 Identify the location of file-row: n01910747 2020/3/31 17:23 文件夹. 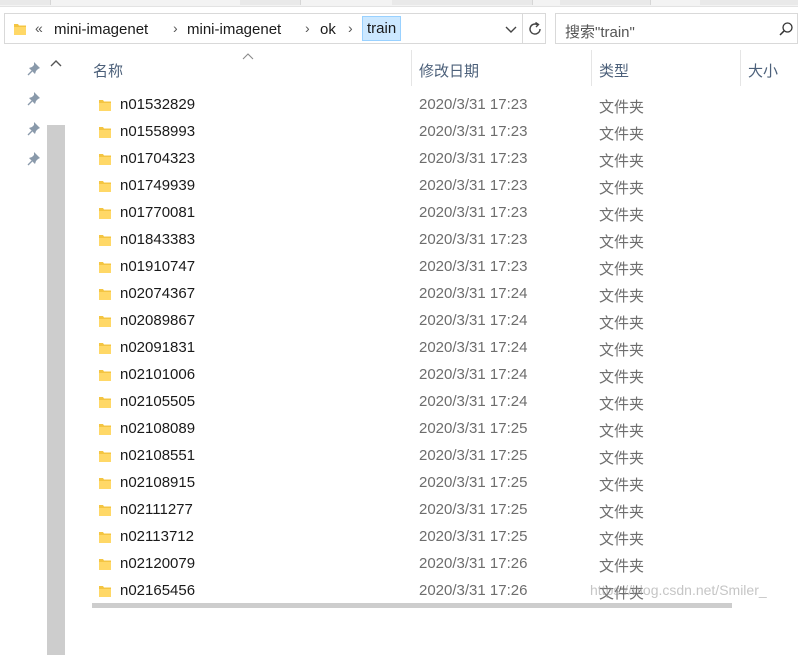
(433, 267).